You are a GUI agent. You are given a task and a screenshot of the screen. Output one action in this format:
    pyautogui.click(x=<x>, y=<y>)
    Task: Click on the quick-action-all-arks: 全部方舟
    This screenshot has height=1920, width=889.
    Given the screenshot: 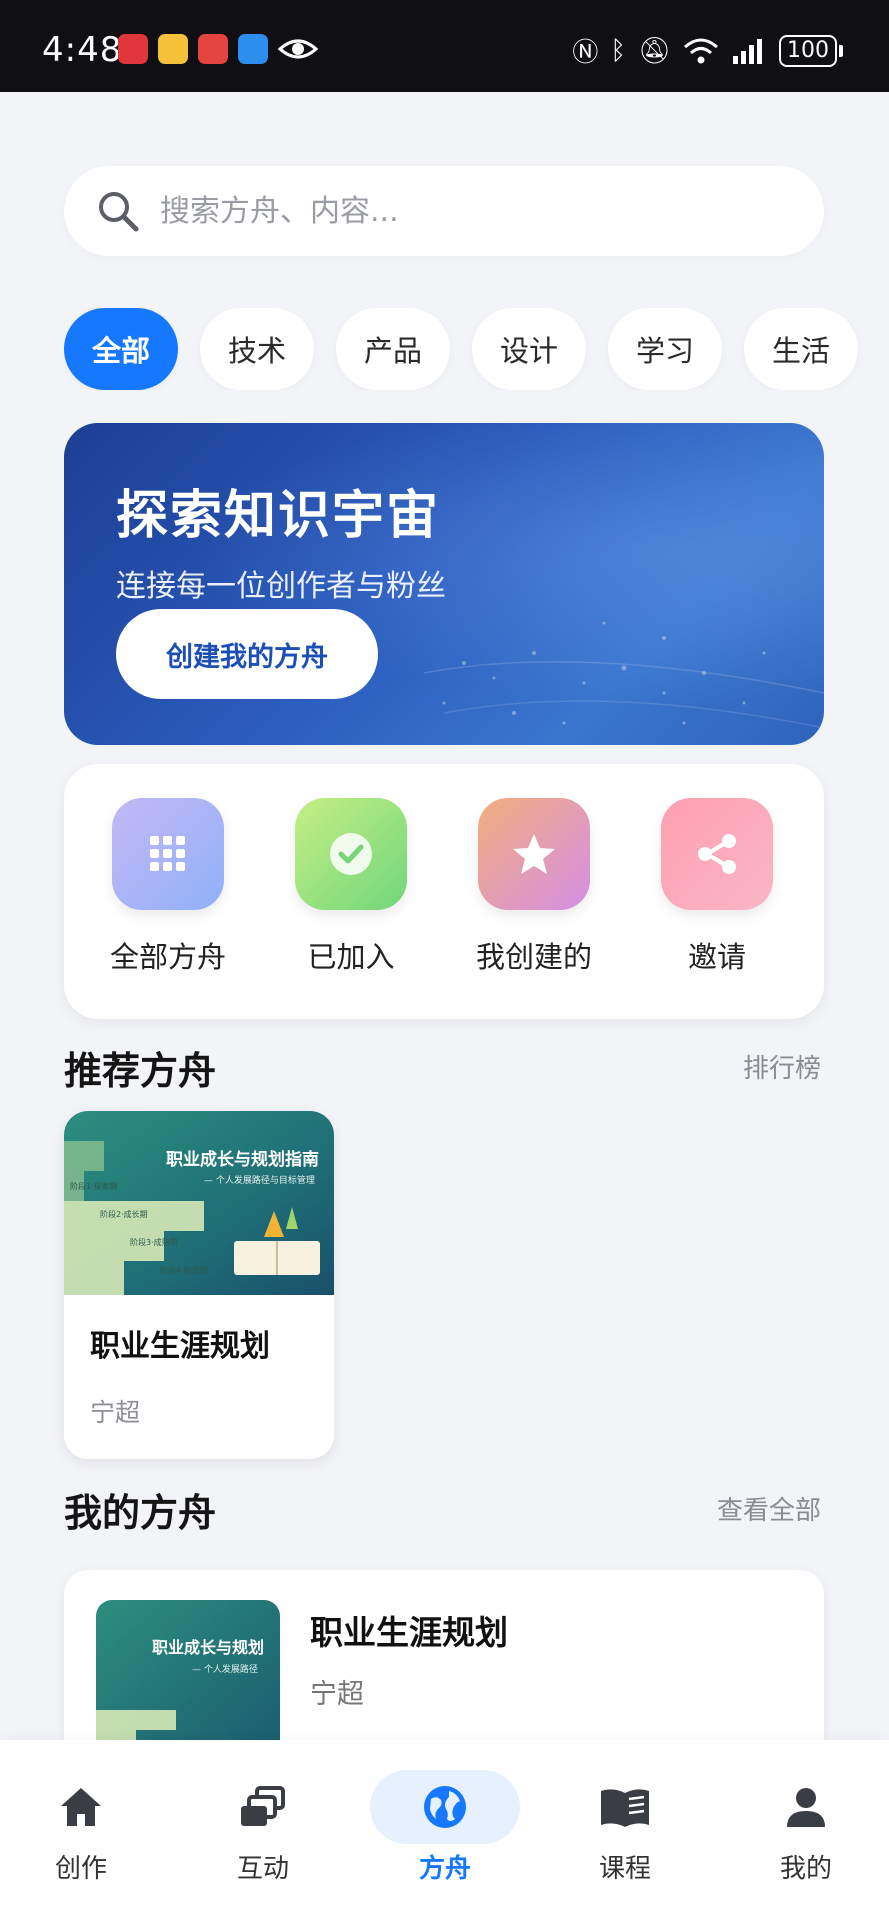 What is the action you would take?
    pyautogui.click(x=168, y=887)
    